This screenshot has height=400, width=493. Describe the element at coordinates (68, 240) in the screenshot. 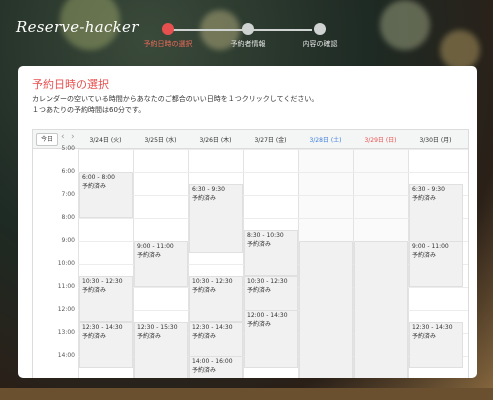

I see `time-label: 9:00` at that location.